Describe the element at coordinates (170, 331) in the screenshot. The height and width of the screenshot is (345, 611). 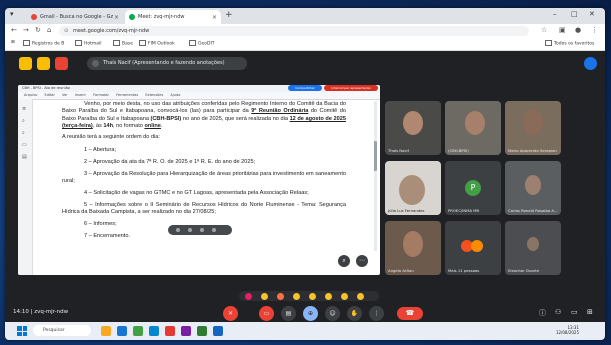
I see `app-icon` at that location.